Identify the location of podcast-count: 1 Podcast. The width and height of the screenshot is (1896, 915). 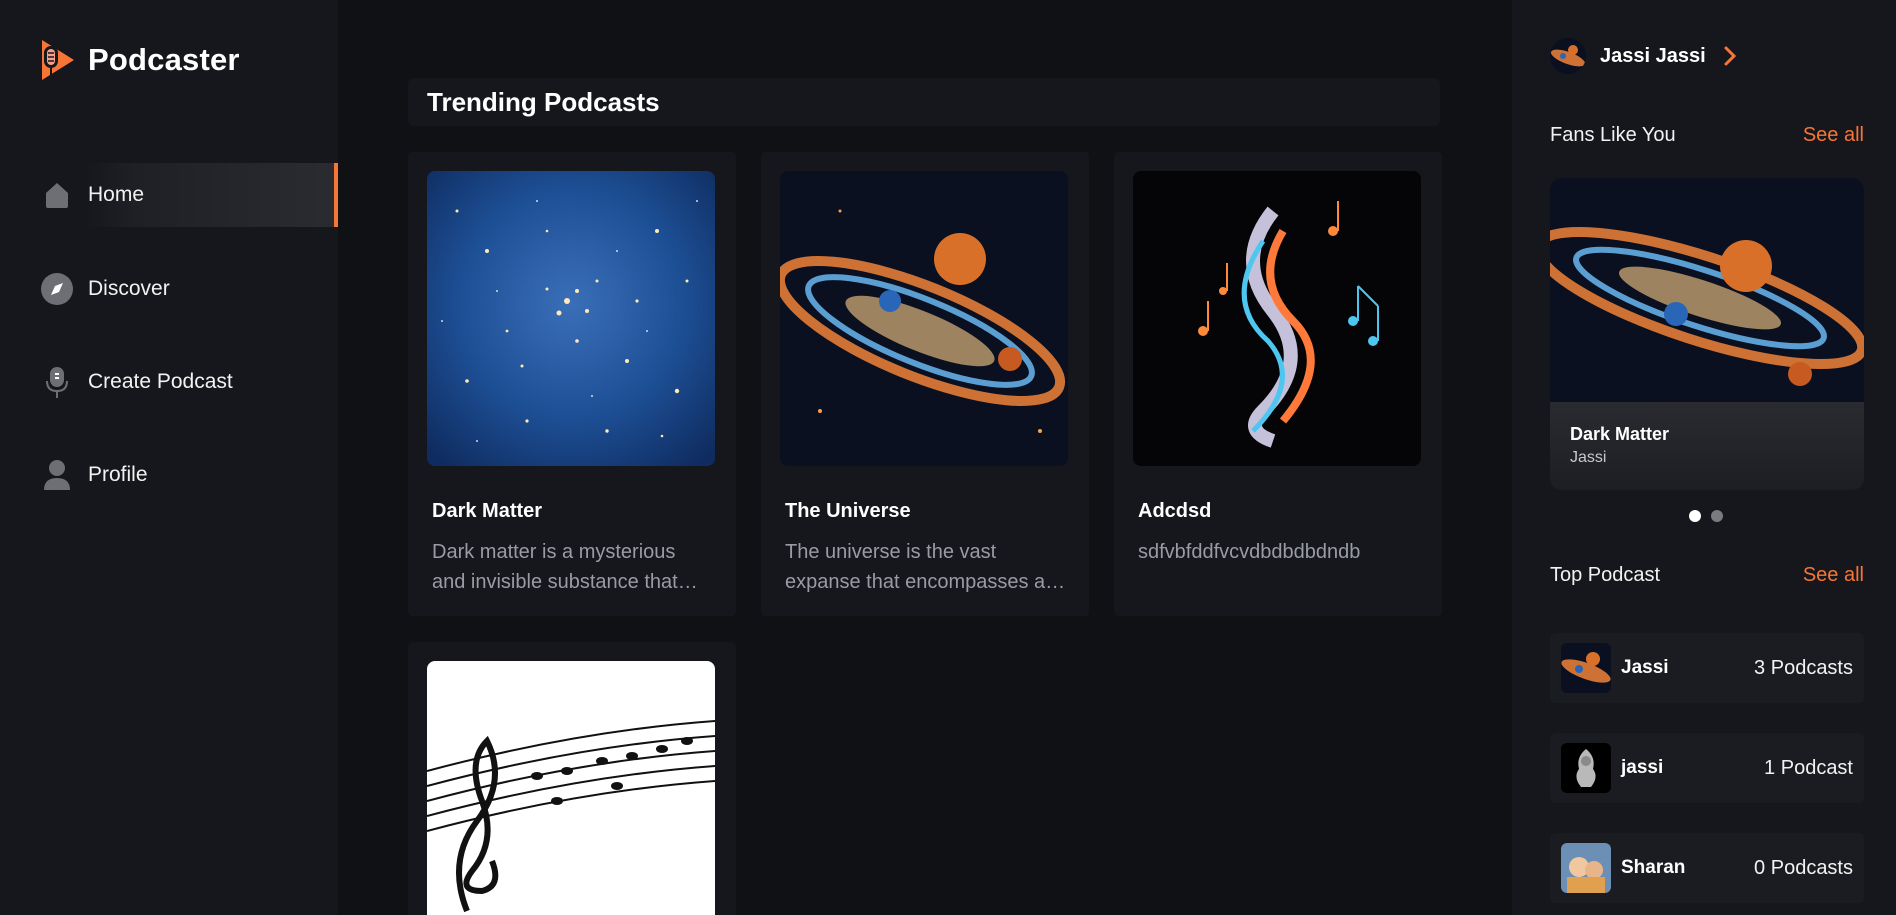
(1808, 767).